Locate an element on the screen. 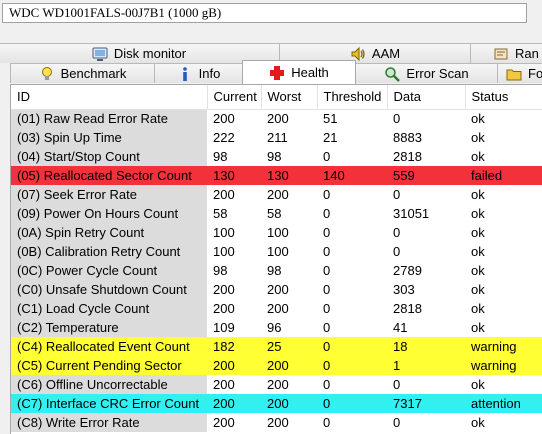  cell-data: 41 is located at coordinates (400, 327).